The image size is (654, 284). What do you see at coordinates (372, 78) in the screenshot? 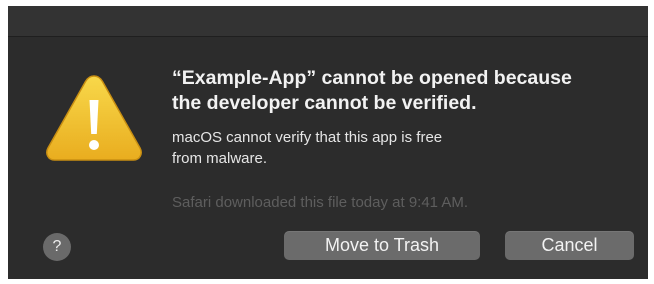
I see `alert-headline-line-1: “Example-App” cannot be opened because` at bounding box center [372, 78].